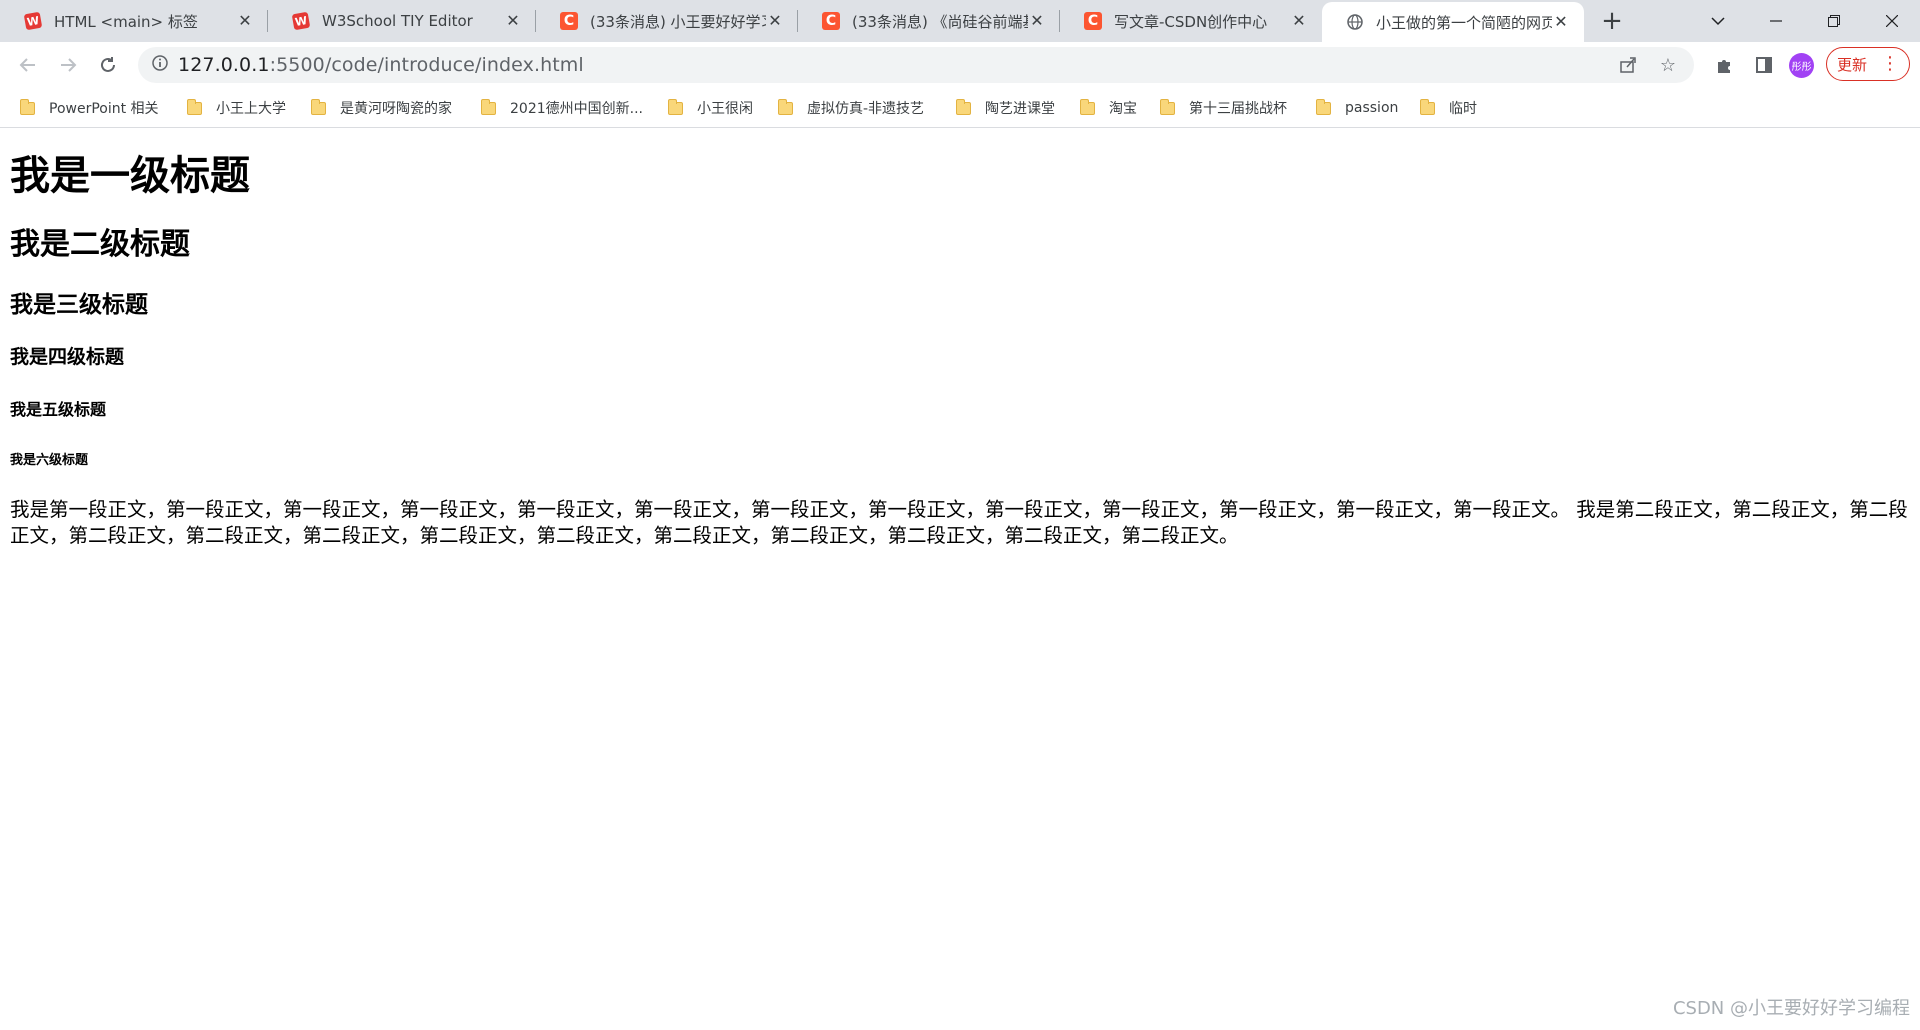  Describe the element at coordinates (1892, 21) in the screenshot. I see `close-window-button` at that location.